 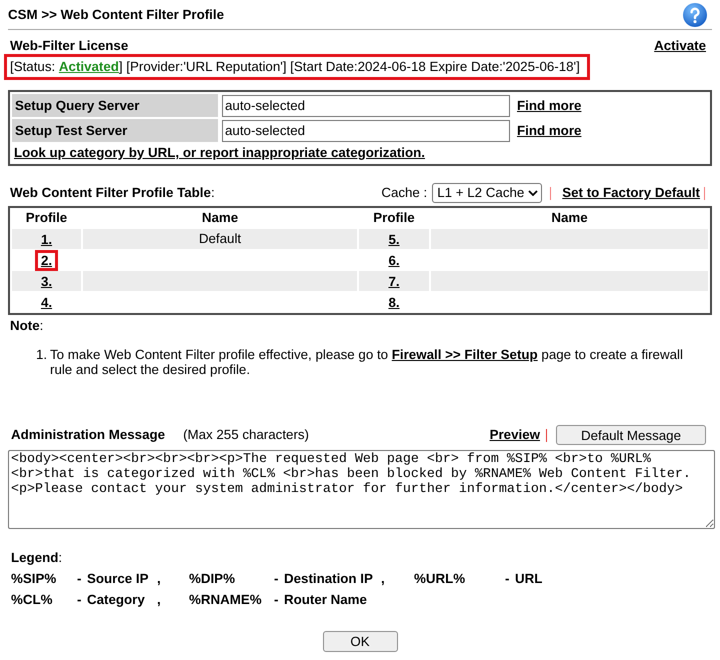 I want to click on caret-icon, so click(x=533, y=193).